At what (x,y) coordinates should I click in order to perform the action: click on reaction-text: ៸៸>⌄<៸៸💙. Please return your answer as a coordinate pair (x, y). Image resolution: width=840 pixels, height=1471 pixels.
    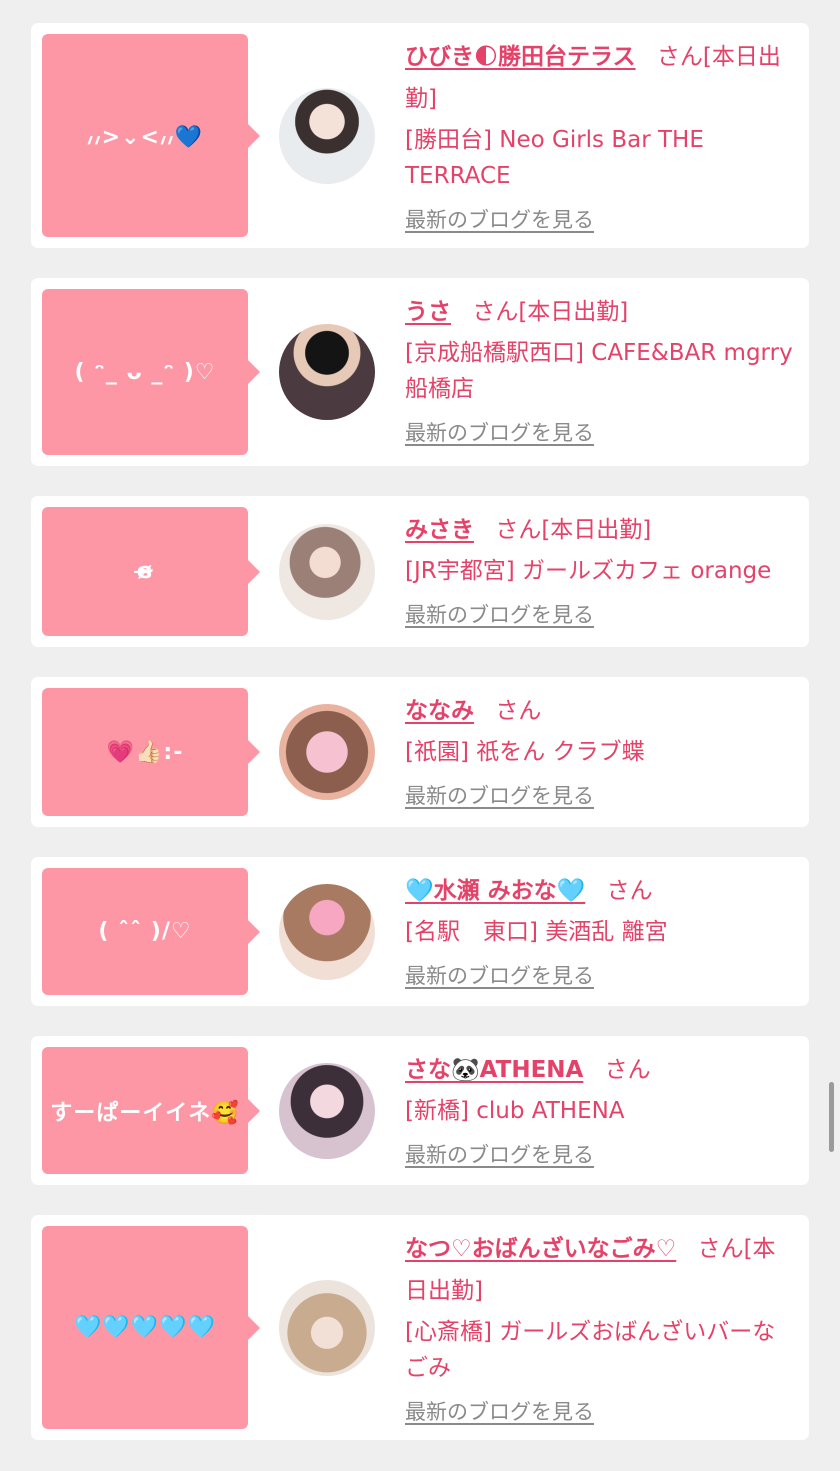
    Looking at the image, I should click on (145, 137).